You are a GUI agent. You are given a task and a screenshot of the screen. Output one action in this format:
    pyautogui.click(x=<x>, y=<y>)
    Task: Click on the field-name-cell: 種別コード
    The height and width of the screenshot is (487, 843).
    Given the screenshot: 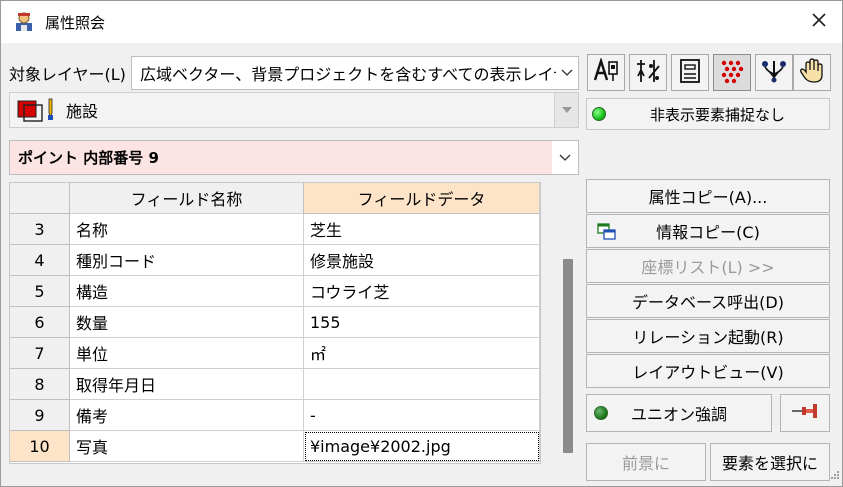 What is the action you would take?
    pyautogui.click(x=187, y=260)
    